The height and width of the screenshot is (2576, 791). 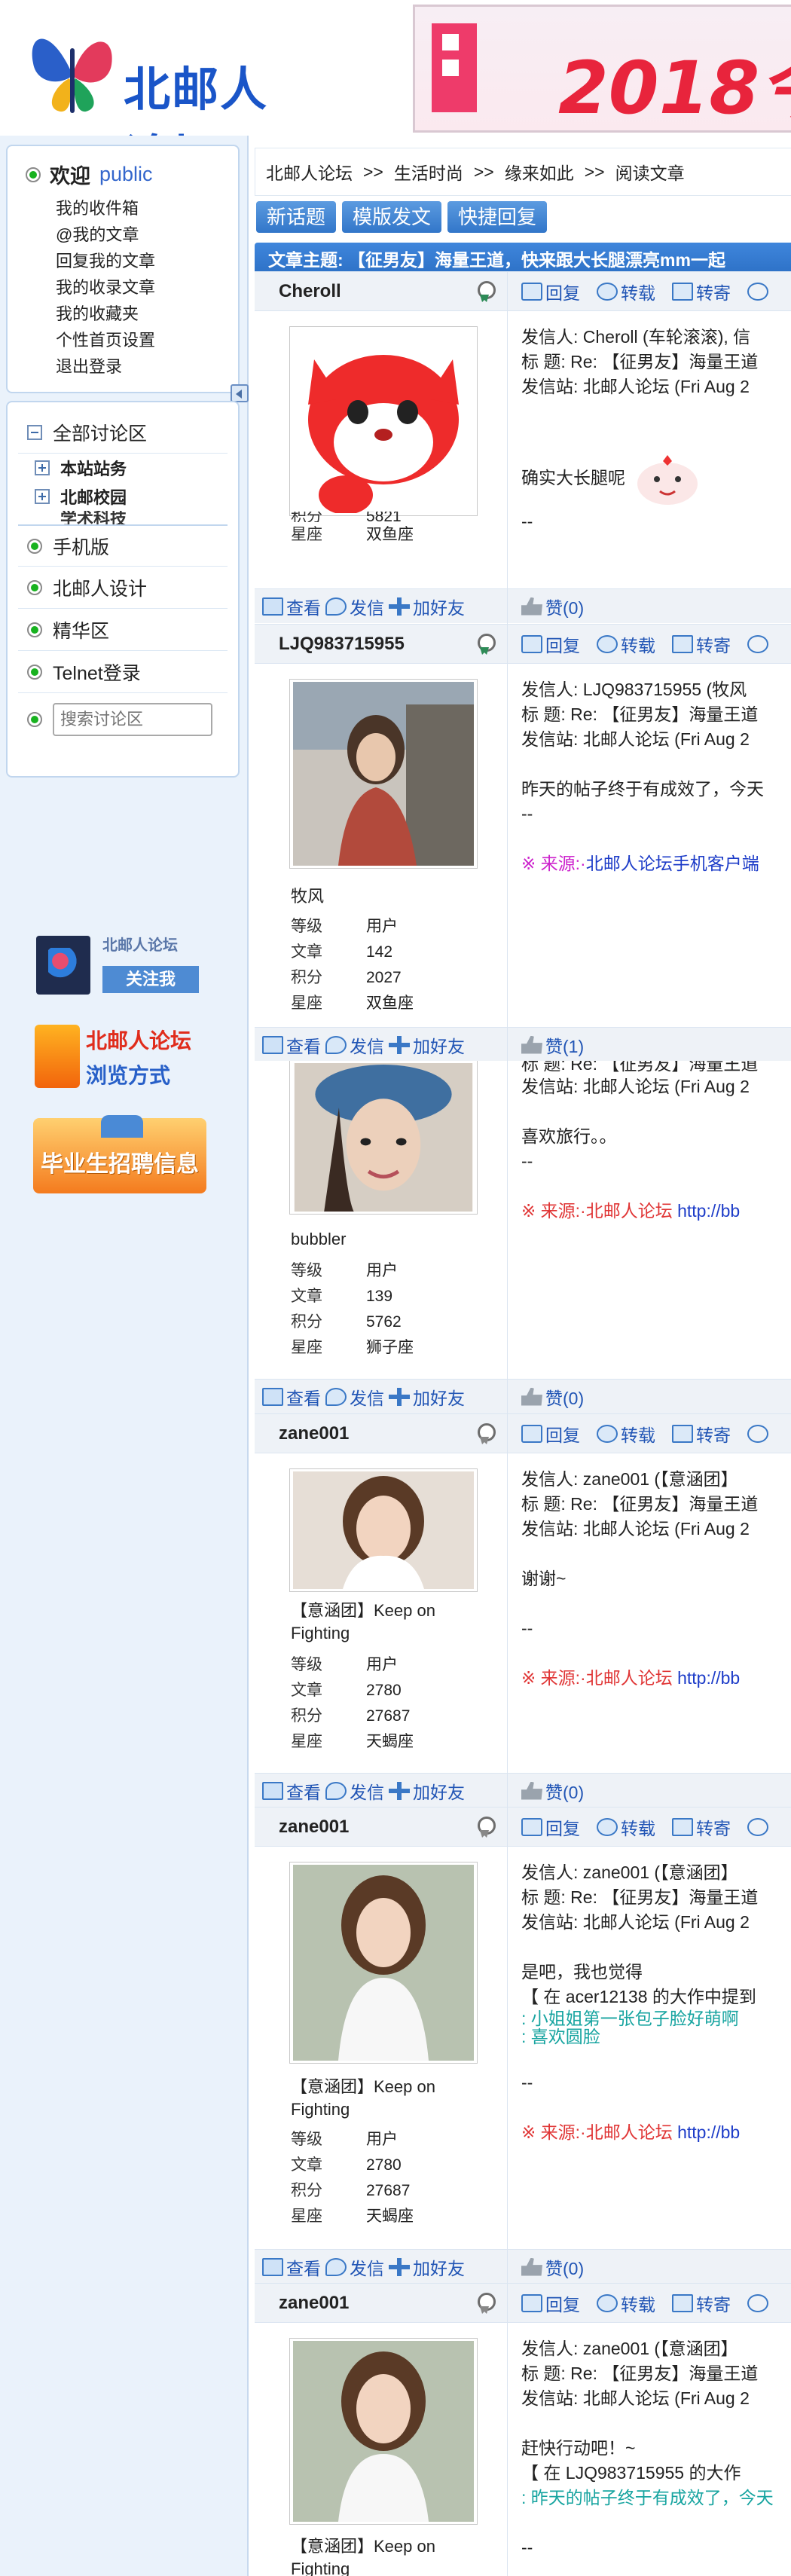 I want to click on action-label: 发信, so click(x=367, y=1398).